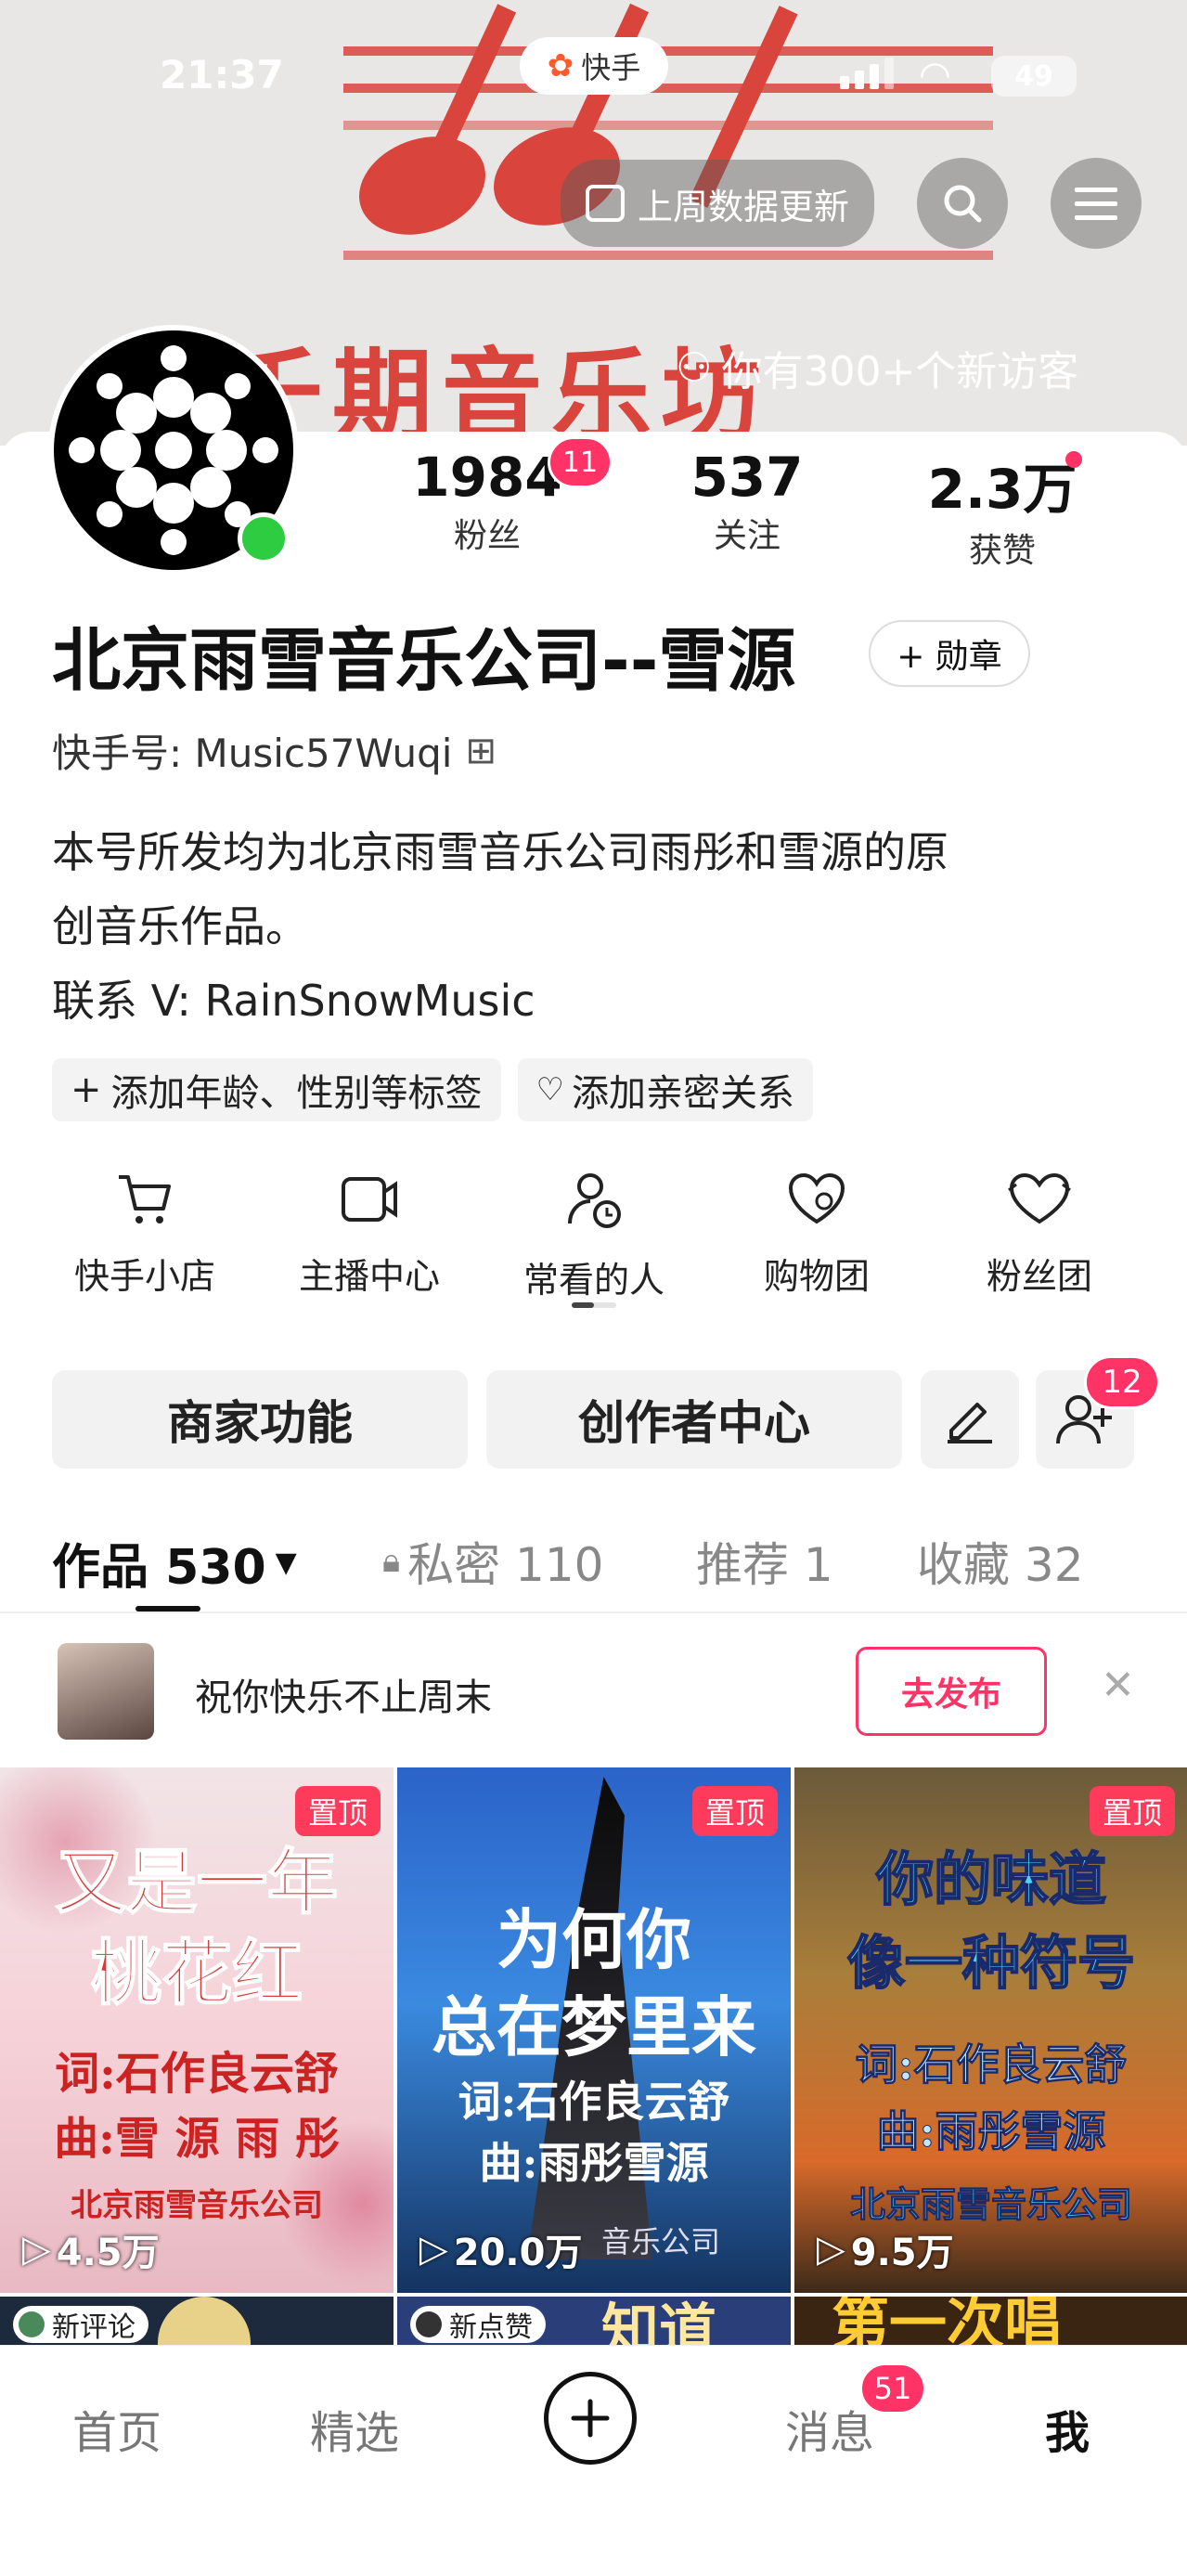 Image resolution: width=1187 pixels, height=2576 pixels. What do you see at coordinates (1002, 489) in the screenshot?
I see `likes-count: 2.3万` at bounding box center [1002, 489].